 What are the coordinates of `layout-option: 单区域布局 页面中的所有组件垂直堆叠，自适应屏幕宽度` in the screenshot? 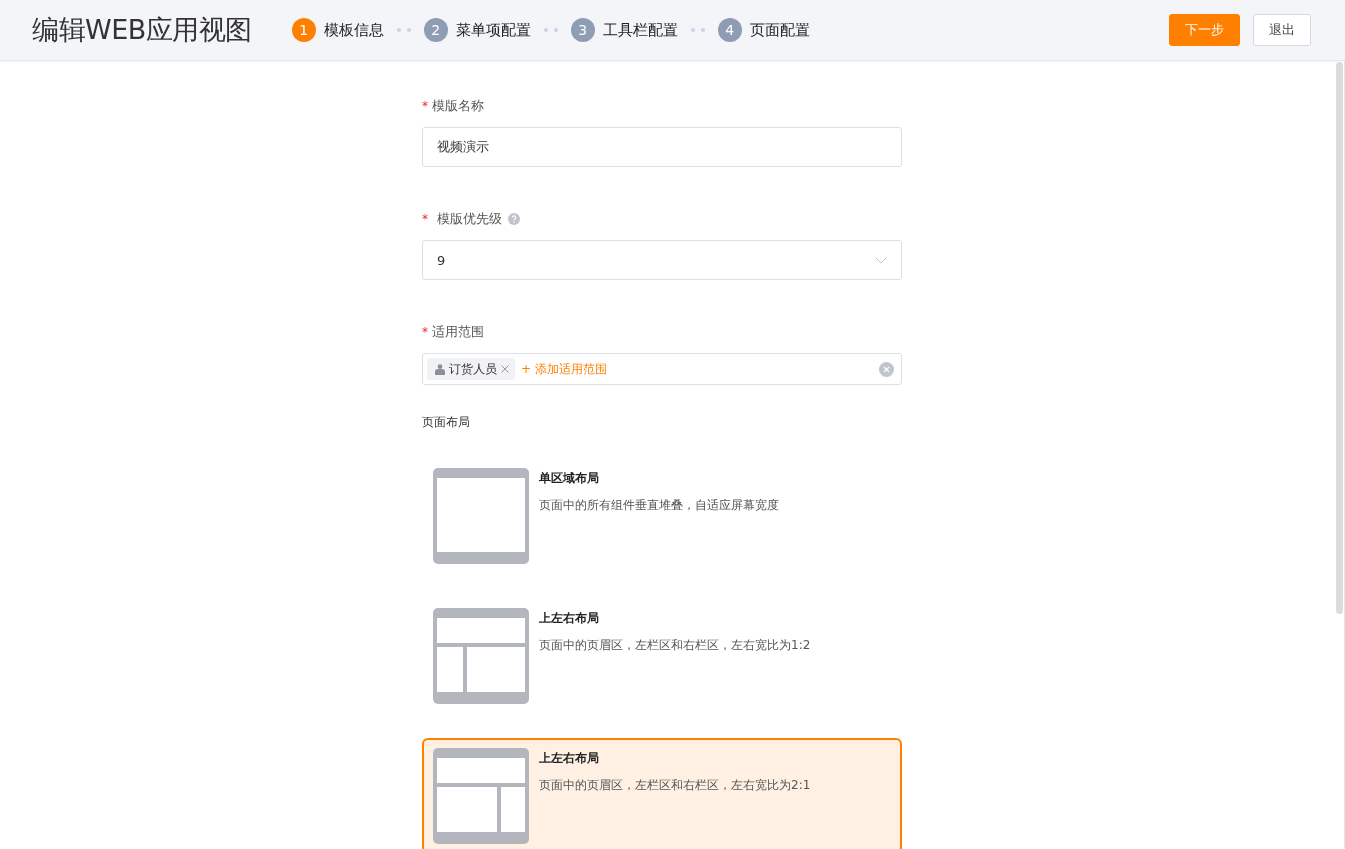 It's located at (662, 515).